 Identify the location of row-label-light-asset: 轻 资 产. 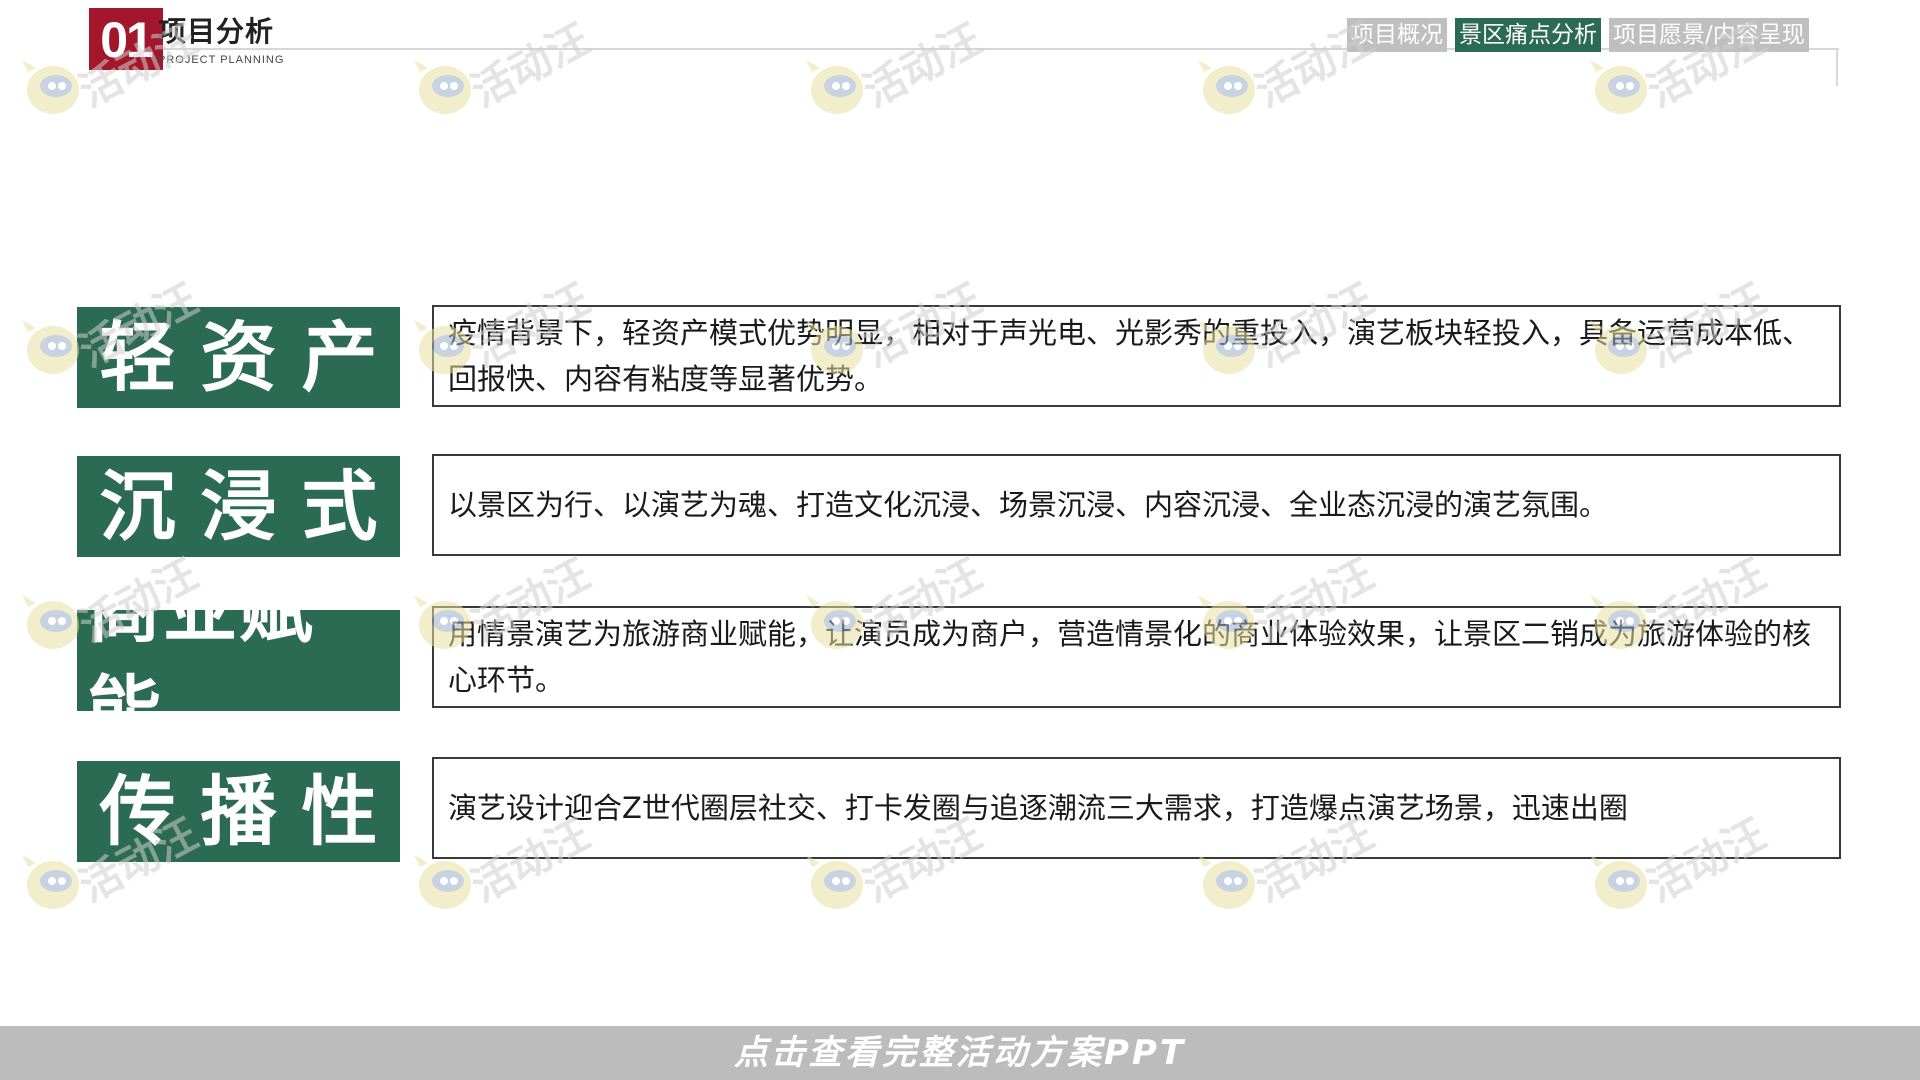
(238, 357).